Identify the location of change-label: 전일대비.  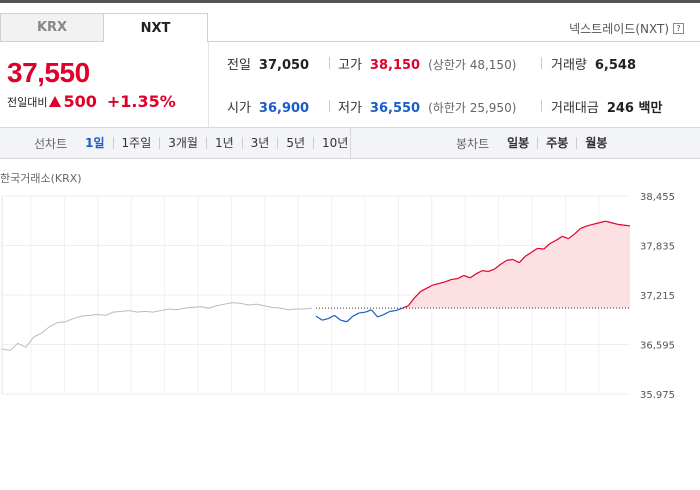
(27, 102).